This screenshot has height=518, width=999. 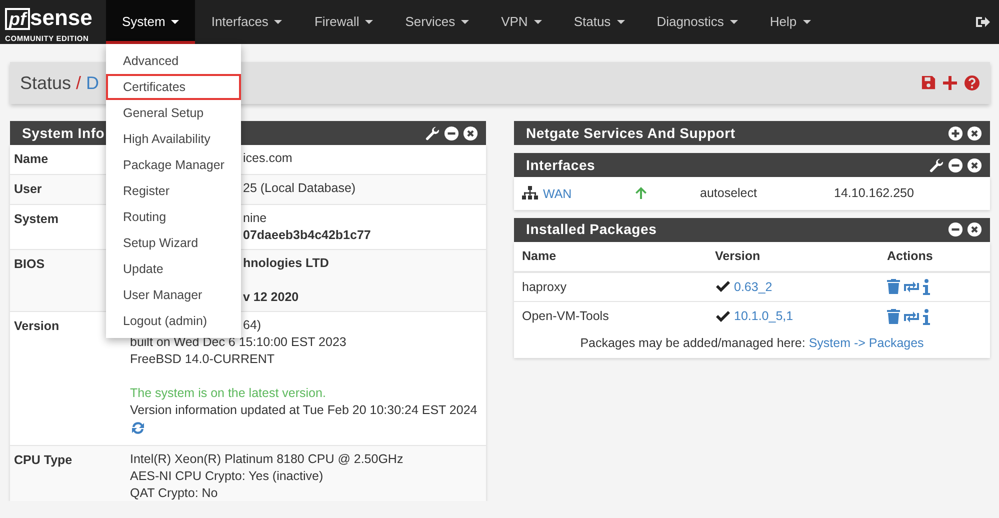 What do you see at coordinates (173, 321) in the screenshot?
I see `menu-item: Logout (admin)` at bounding box center [173, 321].